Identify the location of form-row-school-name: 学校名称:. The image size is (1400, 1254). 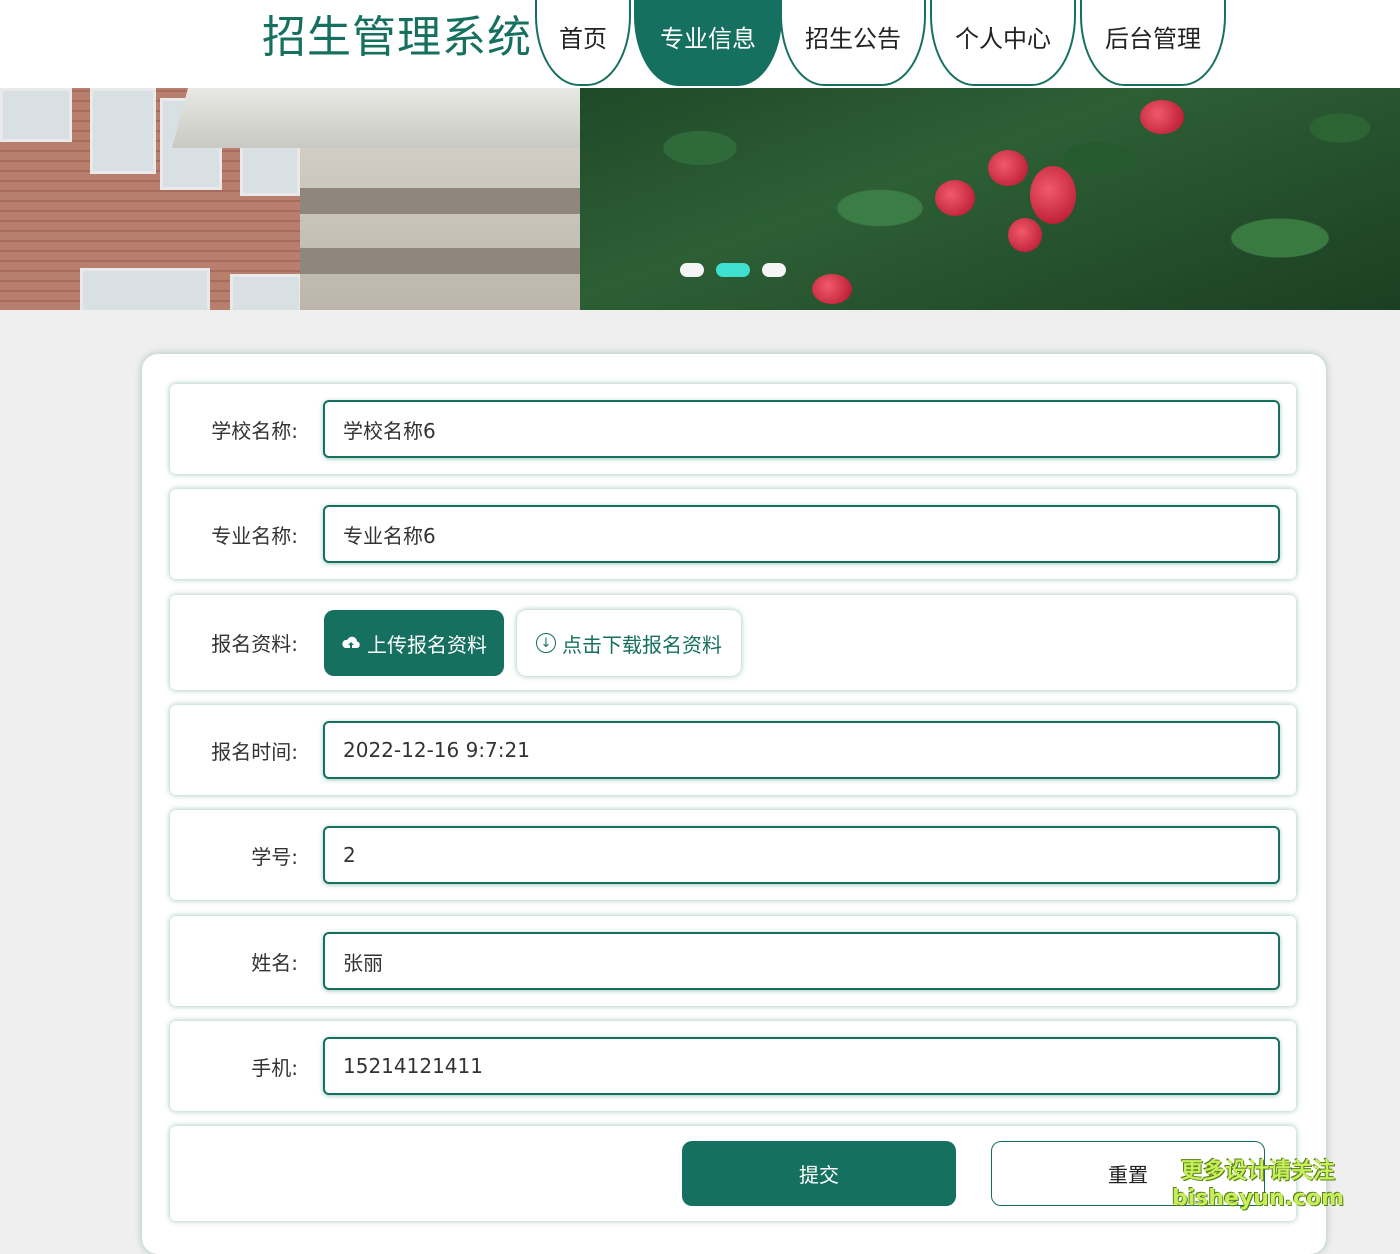
(733, 429).